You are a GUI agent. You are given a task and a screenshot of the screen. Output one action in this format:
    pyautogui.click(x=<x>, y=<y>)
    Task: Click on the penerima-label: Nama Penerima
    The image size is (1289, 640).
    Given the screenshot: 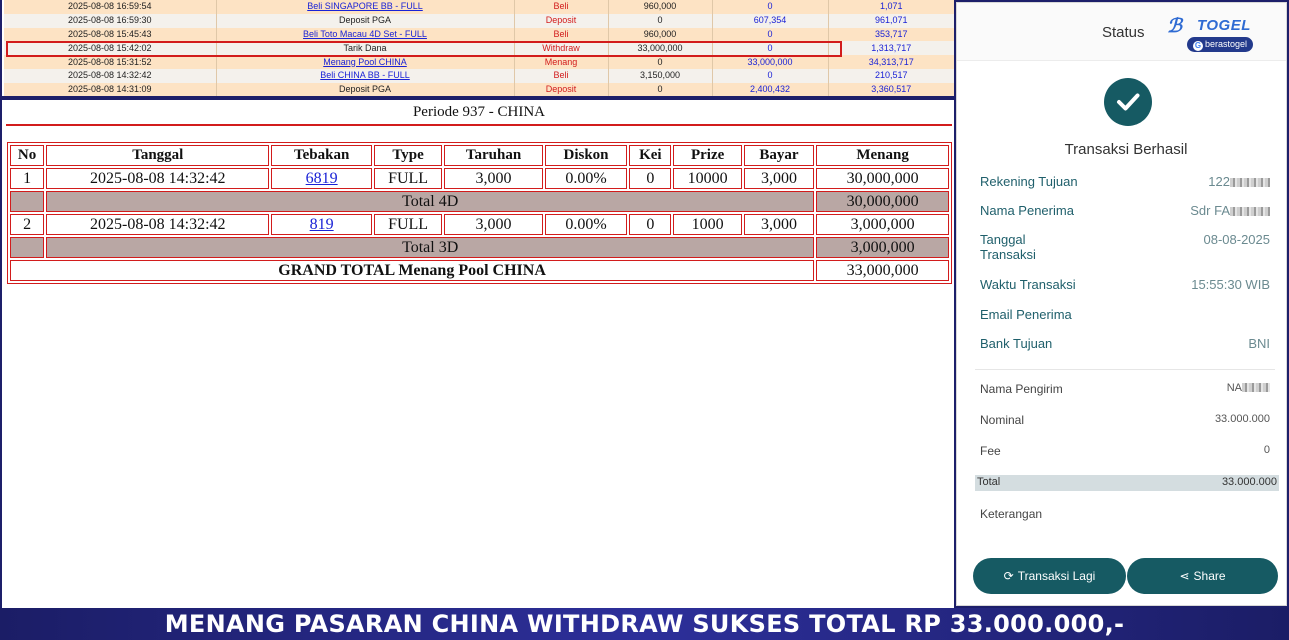 What is the action you would take?
    pyautogui.click(x=1027, y=210)
    